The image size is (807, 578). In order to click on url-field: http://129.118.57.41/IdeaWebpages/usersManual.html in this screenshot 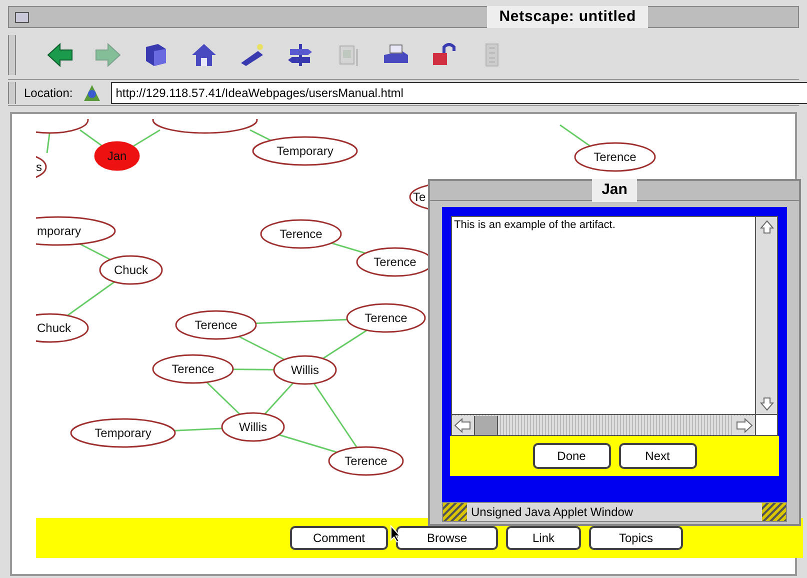, I will do `click(458, 93)`.